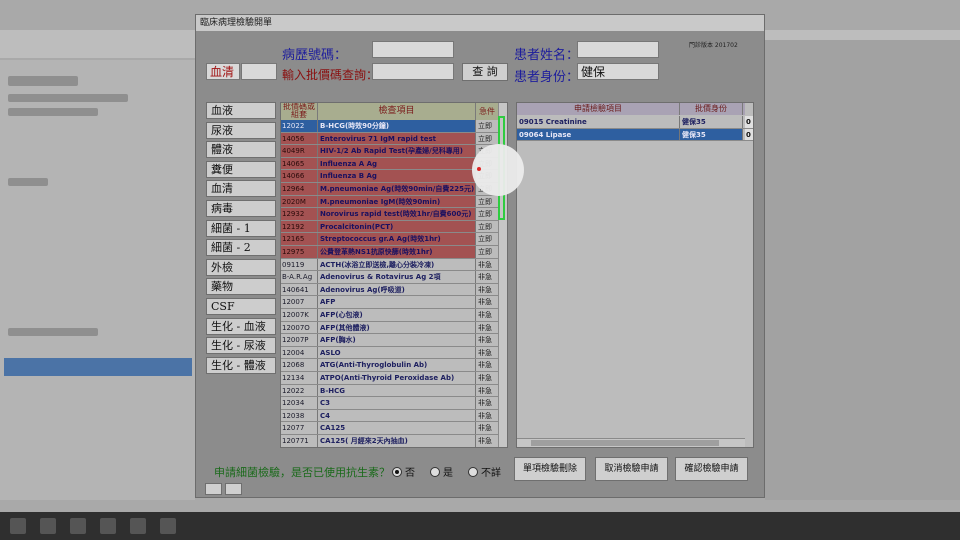 The width and height of the screenshot is (960, 540). Describe the element at coordinates (390, 441) in the screenshot. I see `table-row: 120771 CA125( 月經來2天內抽血) 非急` at that location.